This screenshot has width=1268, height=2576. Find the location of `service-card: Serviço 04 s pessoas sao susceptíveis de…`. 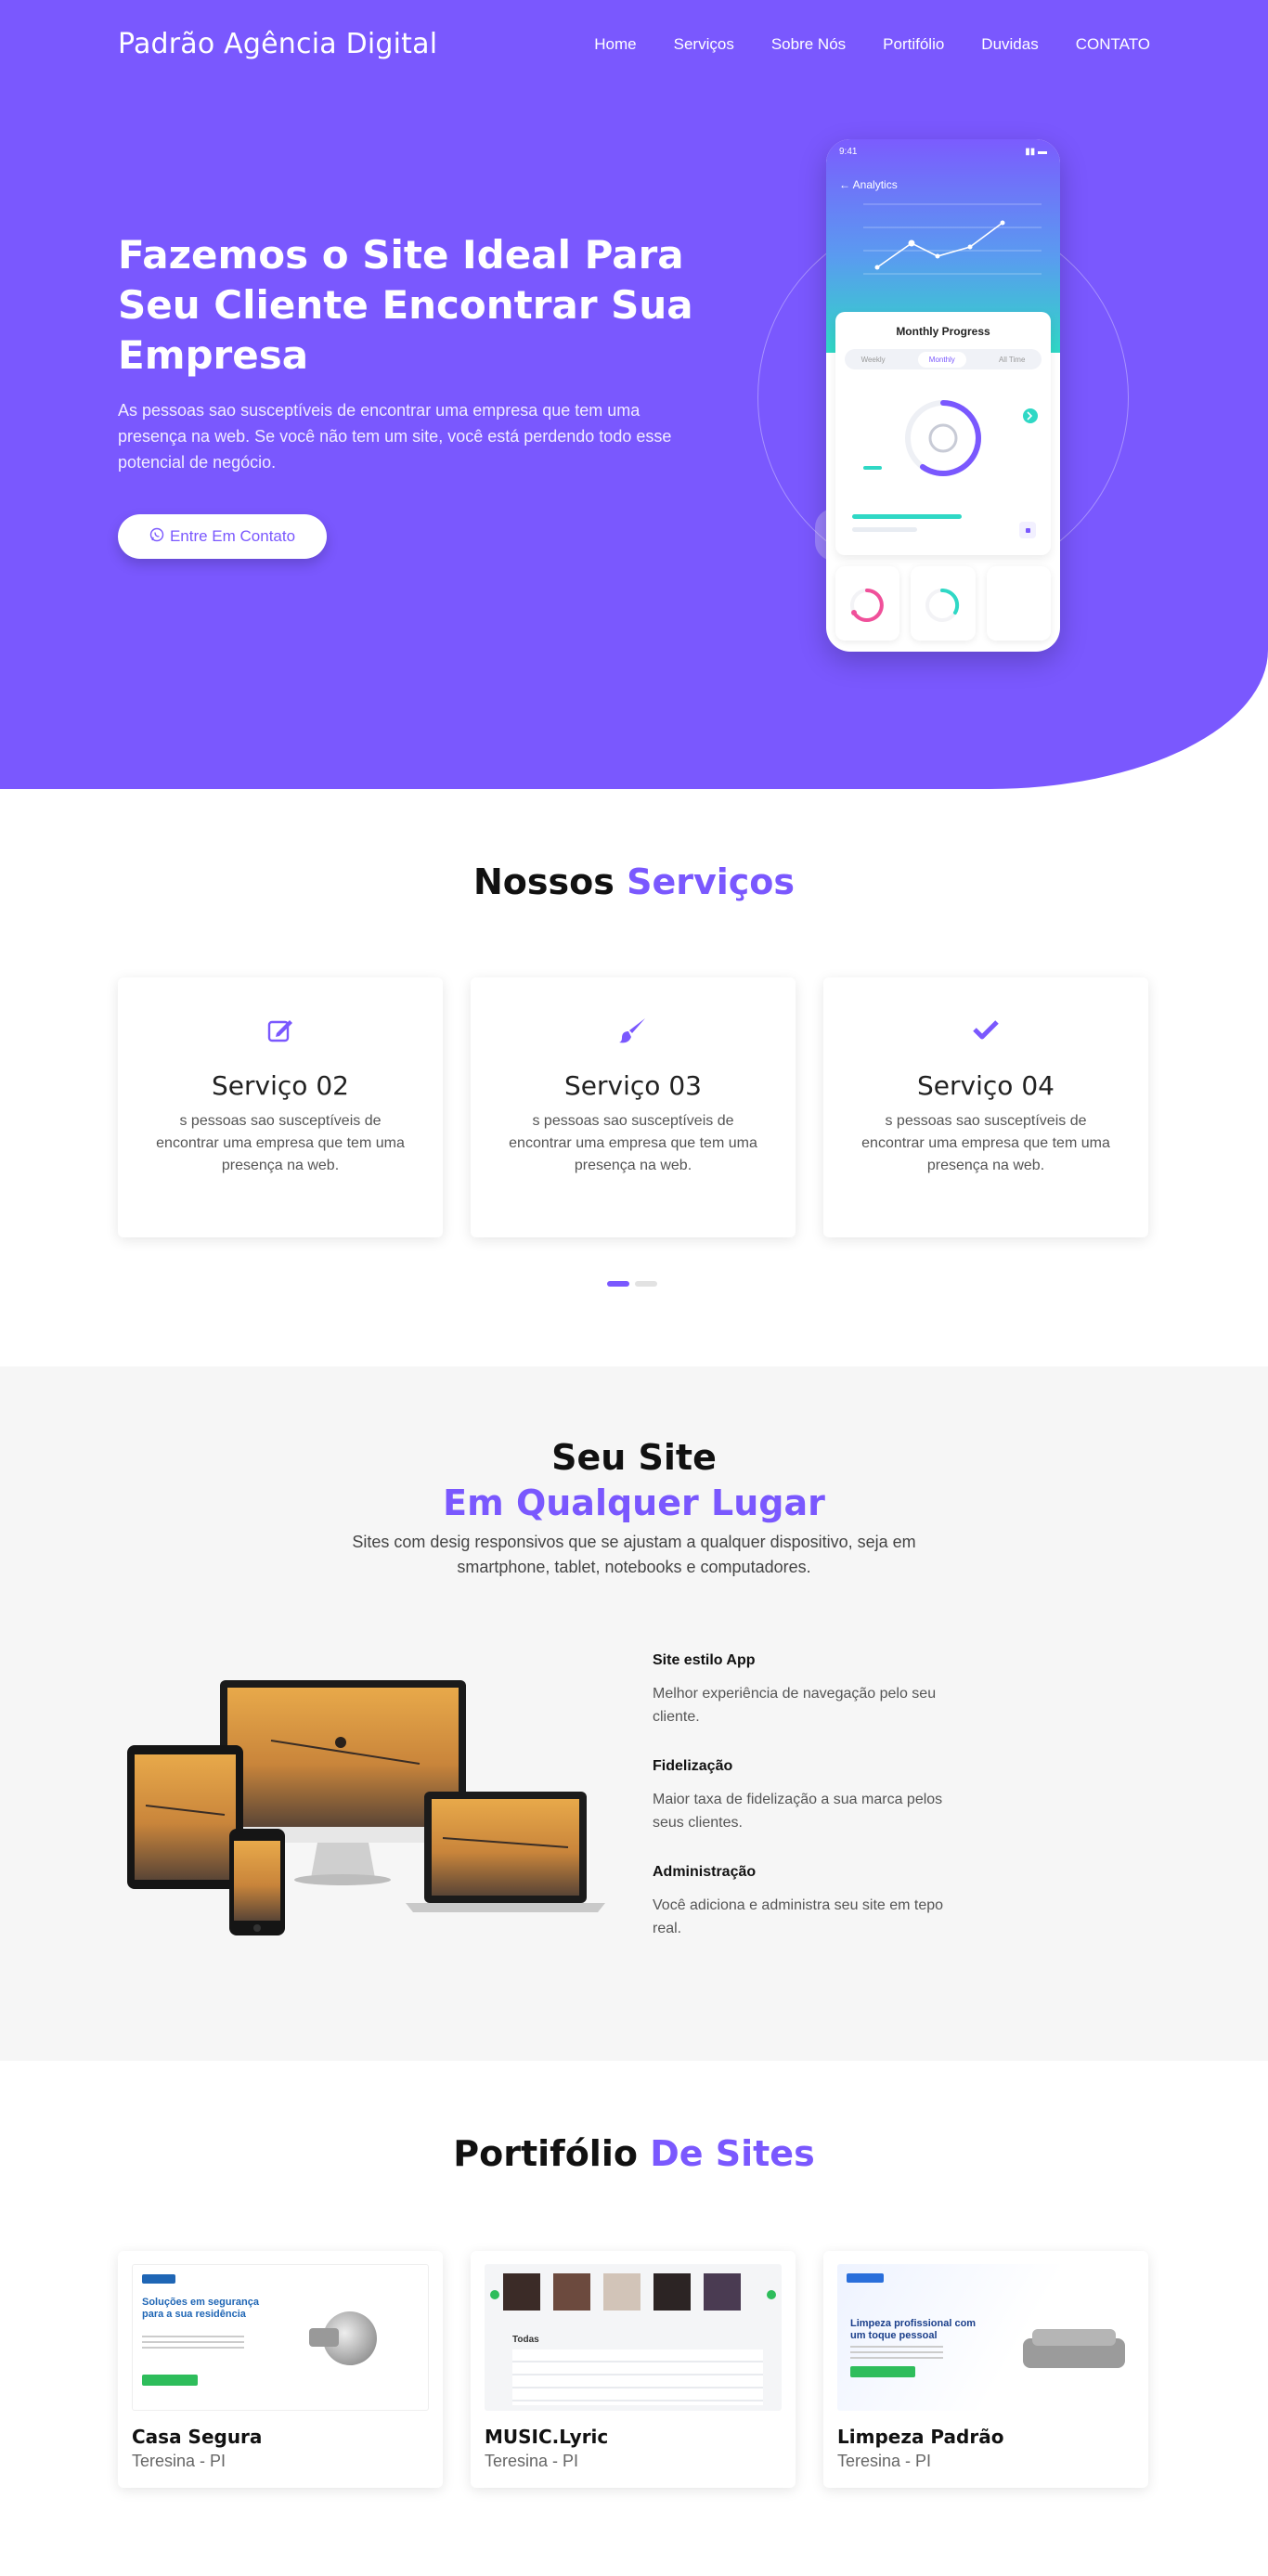

service-card: Serviço 04 s pessoas sao susceptíveis de… is located at coordinates (985, 1107).